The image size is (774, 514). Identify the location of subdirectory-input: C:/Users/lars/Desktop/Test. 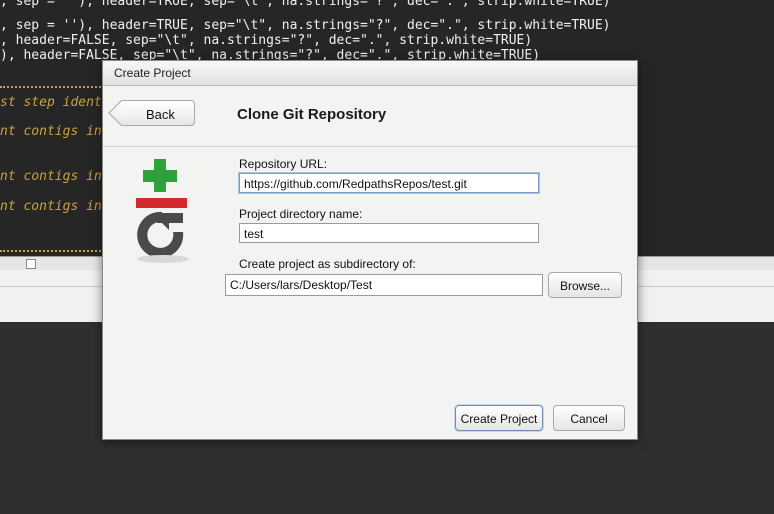
(384, 285).